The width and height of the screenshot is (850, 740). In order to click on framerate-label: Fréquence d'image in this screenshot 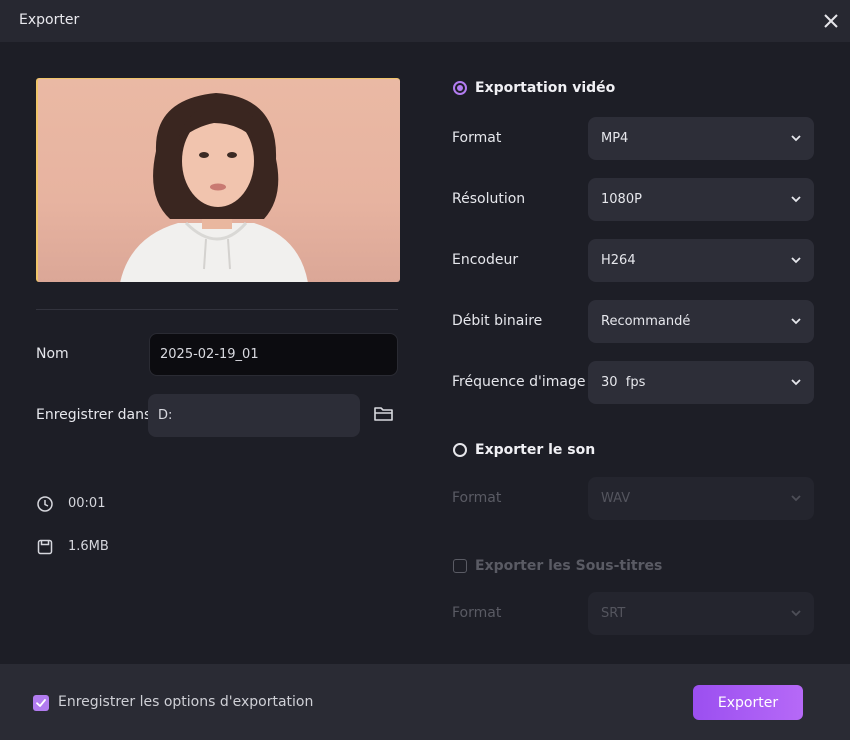, I will do `click(519, 382)`.